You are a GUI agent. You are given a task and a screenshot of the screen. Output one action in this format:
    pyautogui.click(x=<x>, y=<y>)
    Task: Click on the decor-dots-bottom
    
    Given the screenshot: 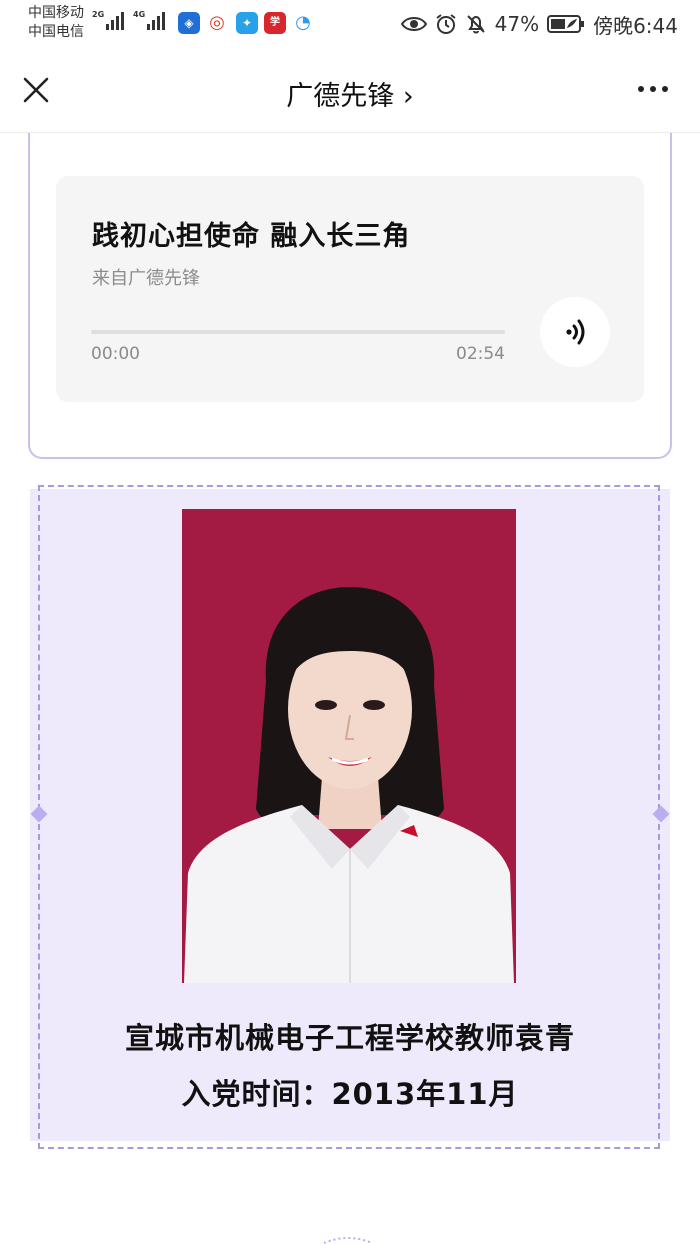 What is the action you would take?
    pyautogui.click(x=348, y=1240)
    